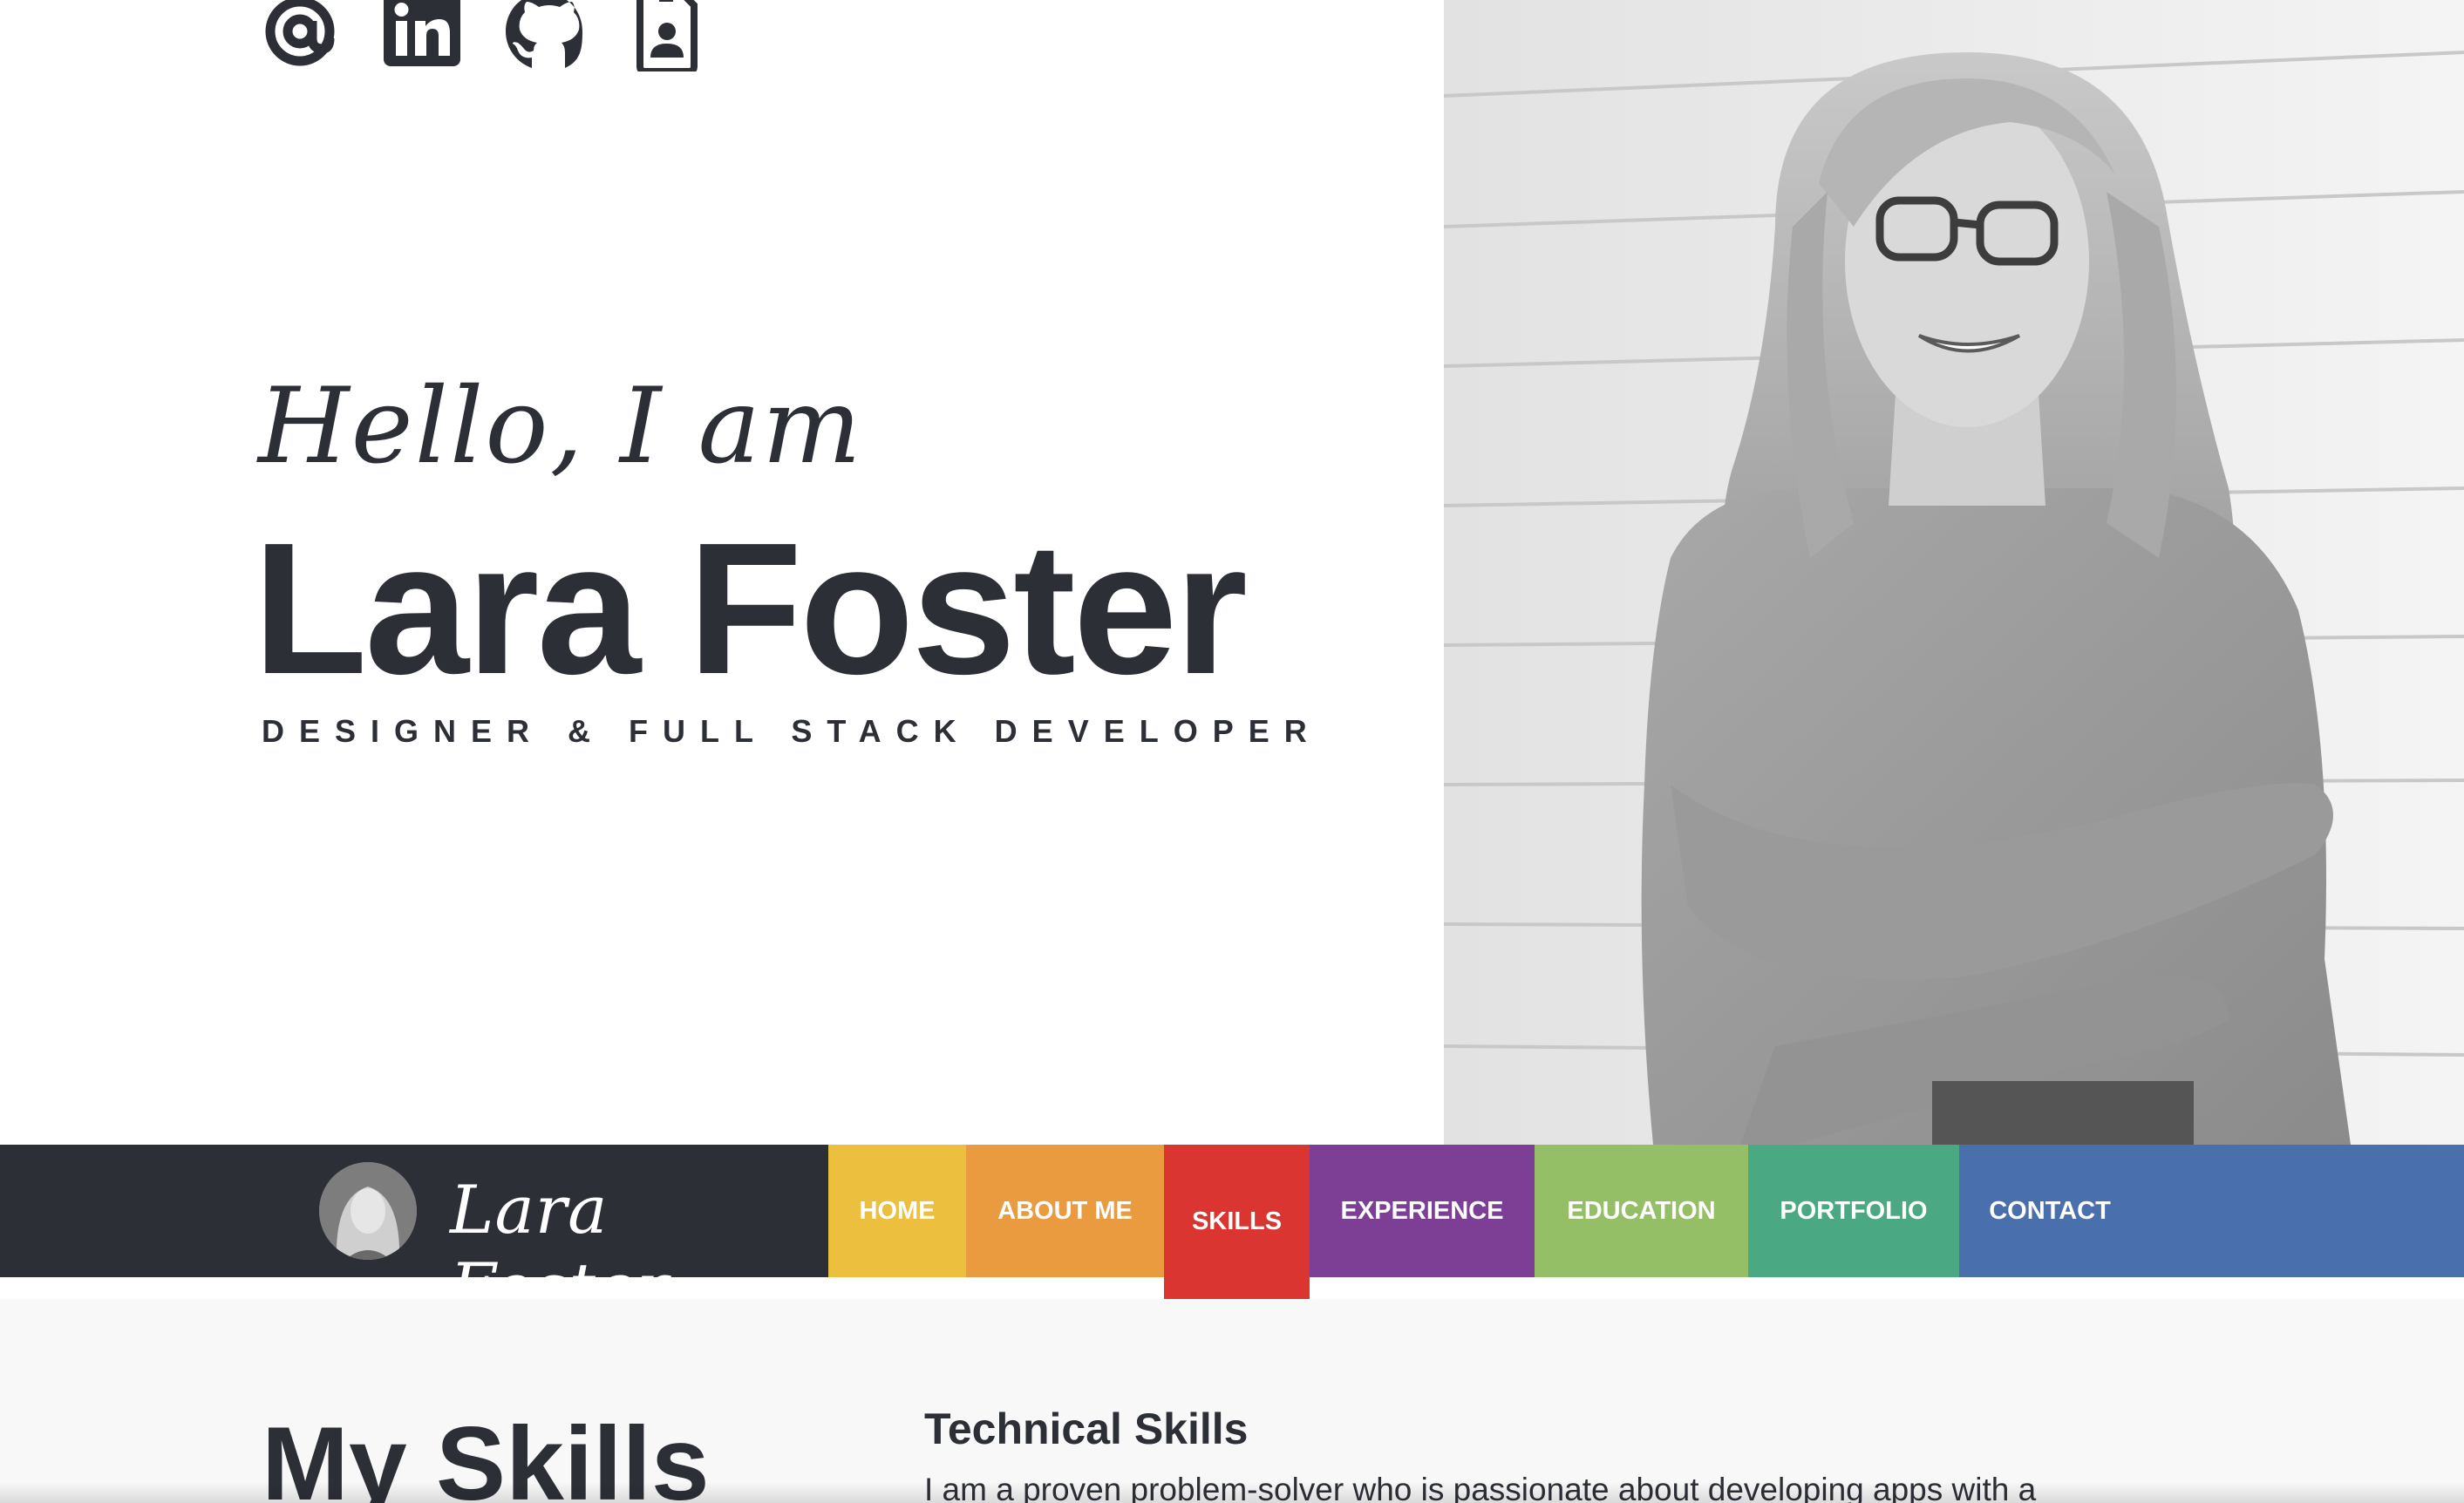 Image resolution: width=2464 pixels, height=1503 pixels. Describe the element at coordinates (1232, 1493) in the screenshot. I see `scroll-shadow` at that location.